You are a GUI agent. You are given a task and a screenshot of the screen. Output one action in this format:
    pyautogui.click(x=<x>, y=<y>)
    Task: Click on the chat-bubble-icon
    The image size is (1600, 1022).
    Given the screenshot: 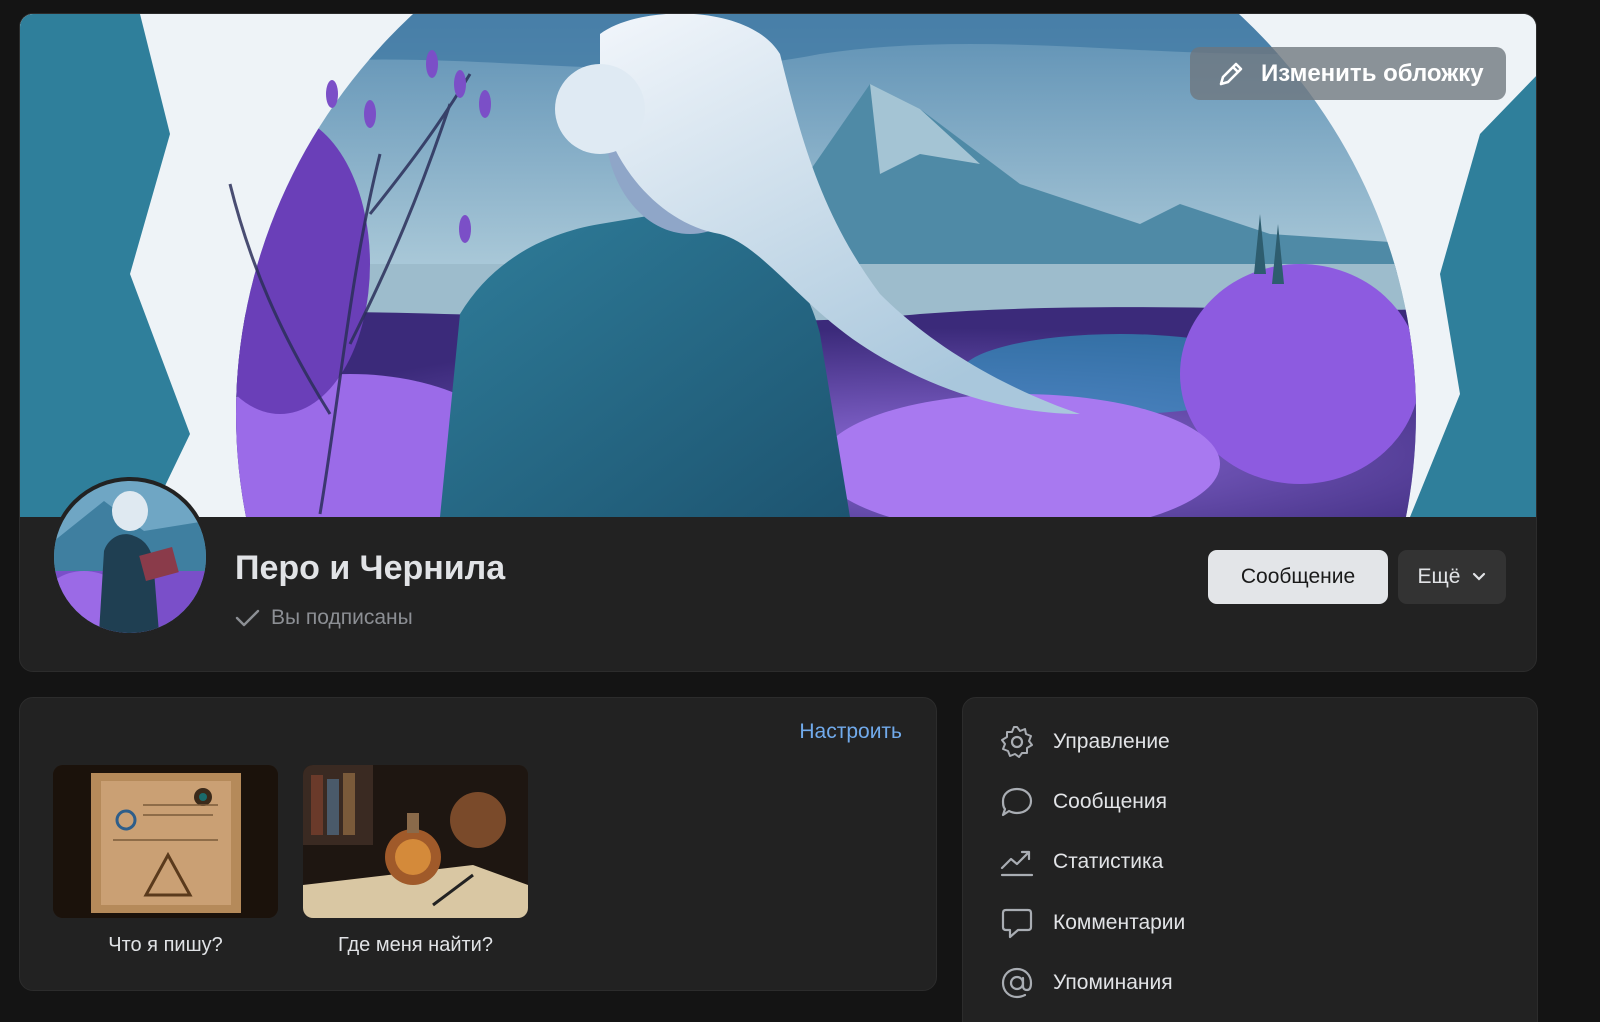 What is the action you would take?
    pyautogui.click(x=1017, y=802)
    